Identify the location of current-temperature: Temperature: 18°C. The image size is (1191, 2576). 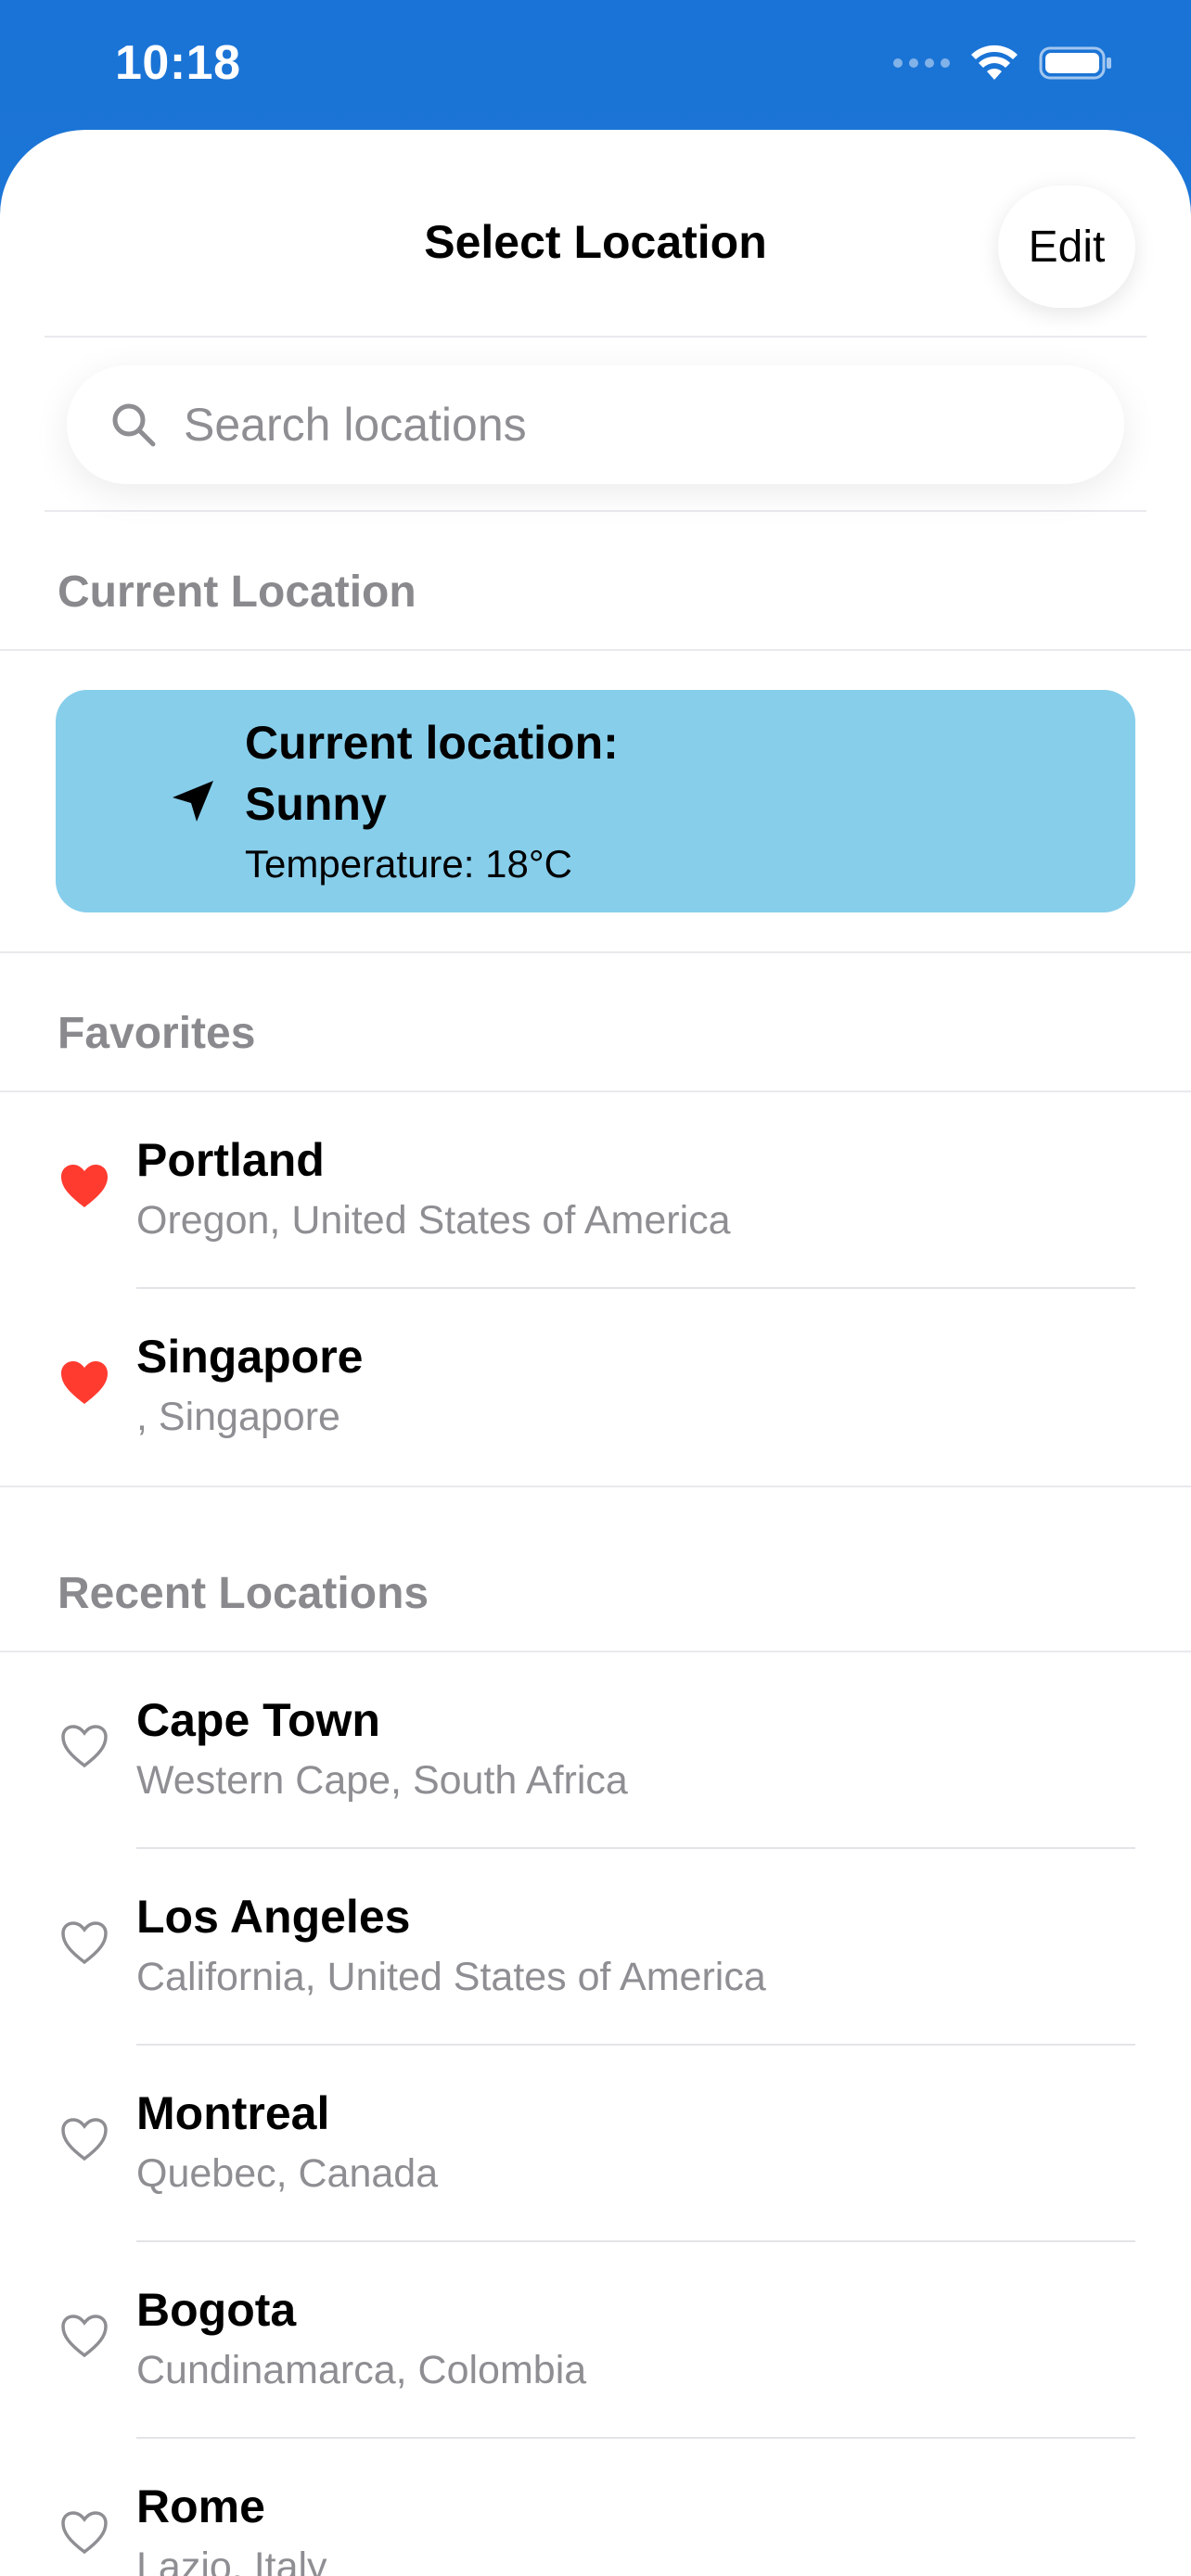
(408, 864).